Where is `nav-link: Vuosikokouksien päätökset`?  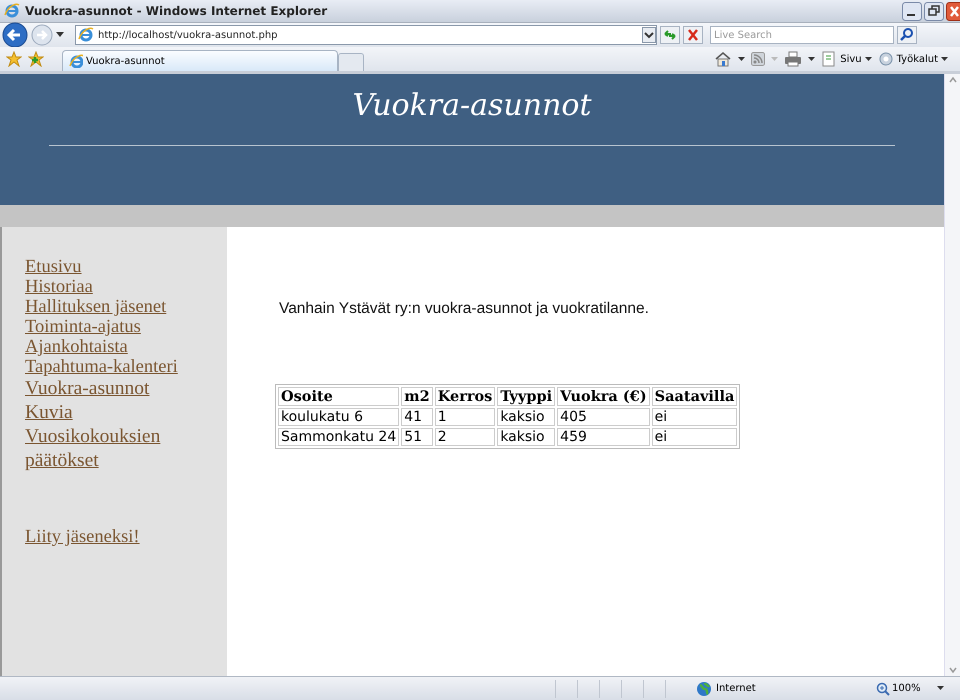
nav-link: Vuosikokouksien päätökset is located at coordinates (112, 449).